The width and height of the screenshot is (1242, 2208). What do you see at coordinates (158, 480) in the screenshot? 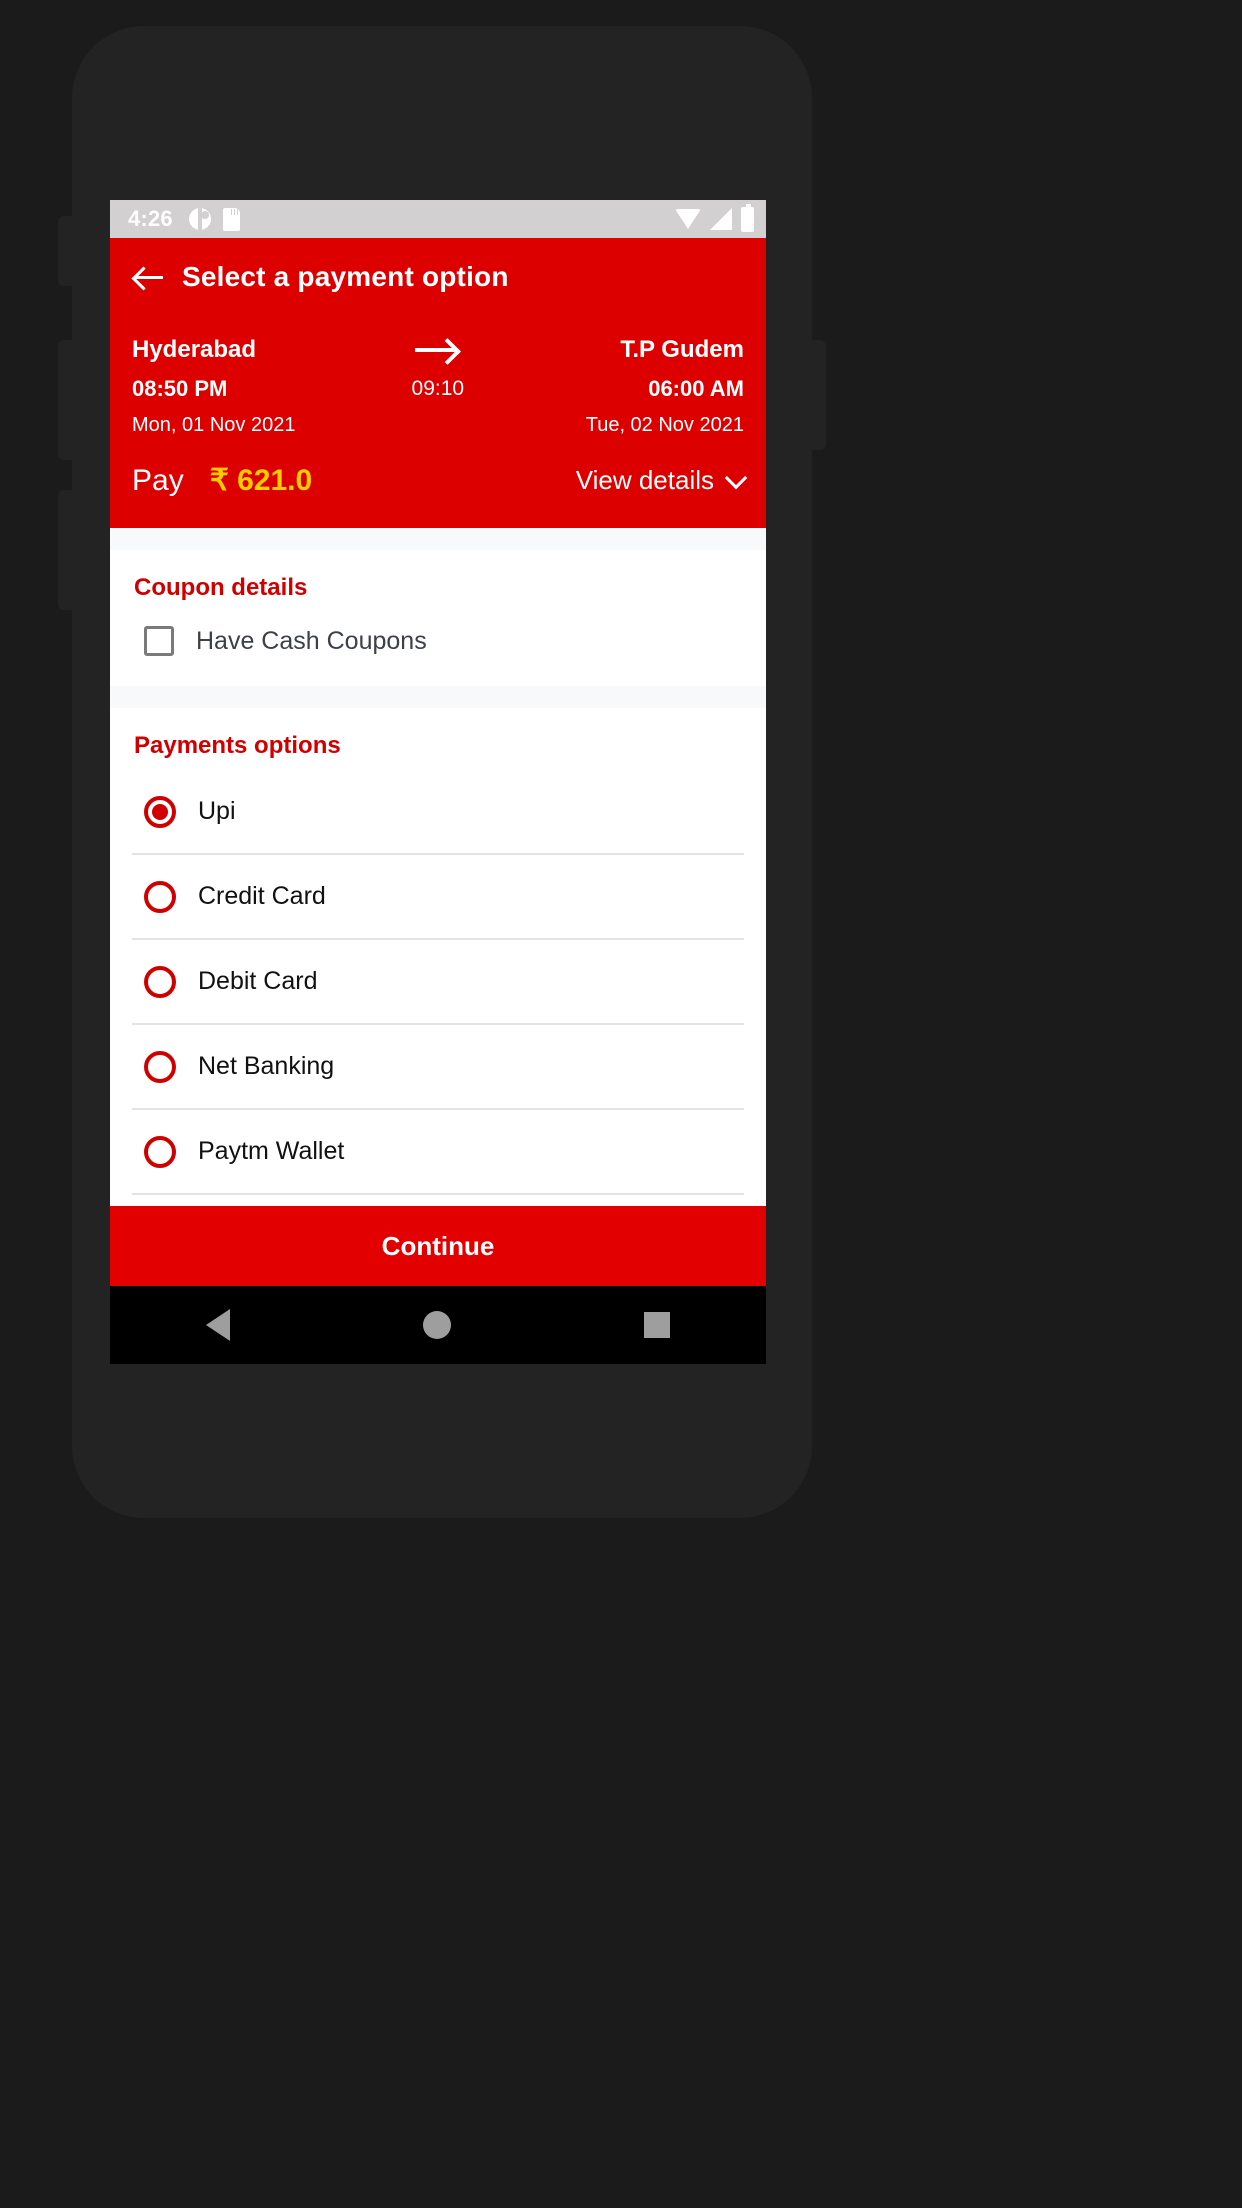
I see `pay-label: Pay` at bounding box center [158, 480].